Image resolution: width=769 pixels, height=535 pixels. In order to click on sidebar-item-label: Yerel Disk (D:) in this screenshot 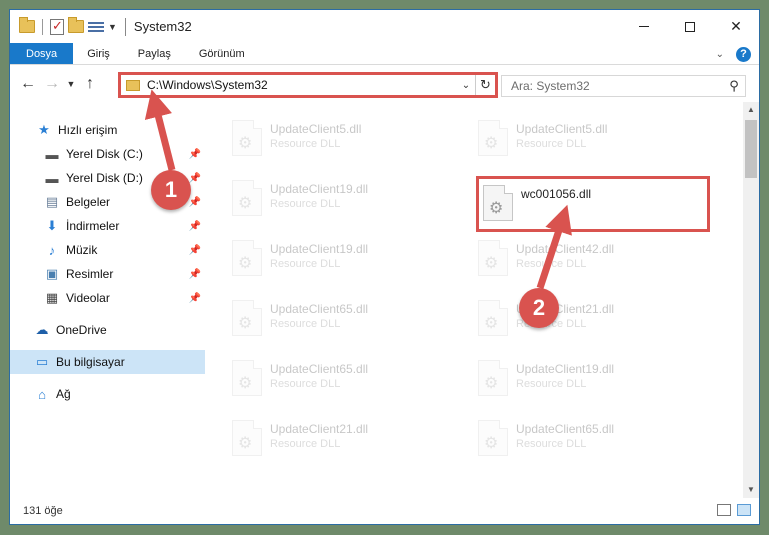, I will do `click(104, 178)`.